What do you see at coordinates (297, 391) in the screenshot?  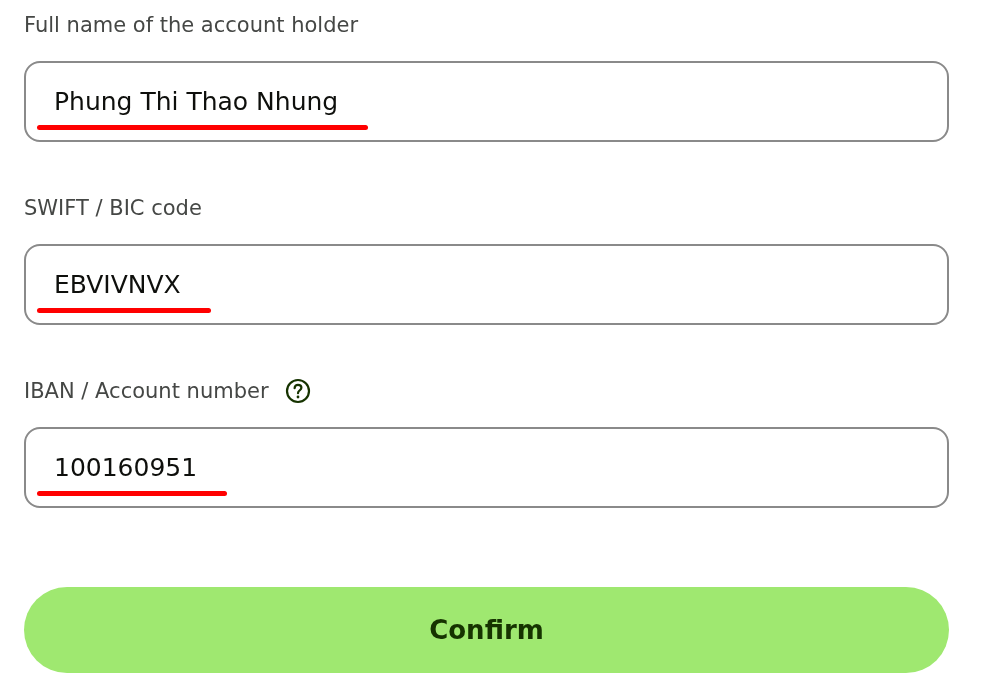 I see `help-icon` at bounding box center [297, 391].